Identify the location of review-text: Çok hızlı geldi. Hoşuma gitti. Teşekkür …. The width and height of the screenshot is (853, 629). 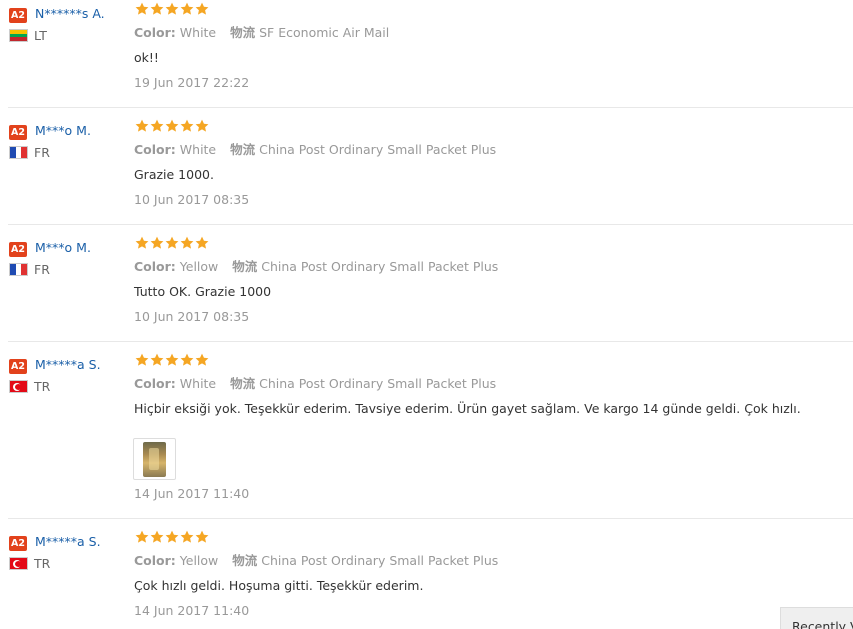
(279, 585).